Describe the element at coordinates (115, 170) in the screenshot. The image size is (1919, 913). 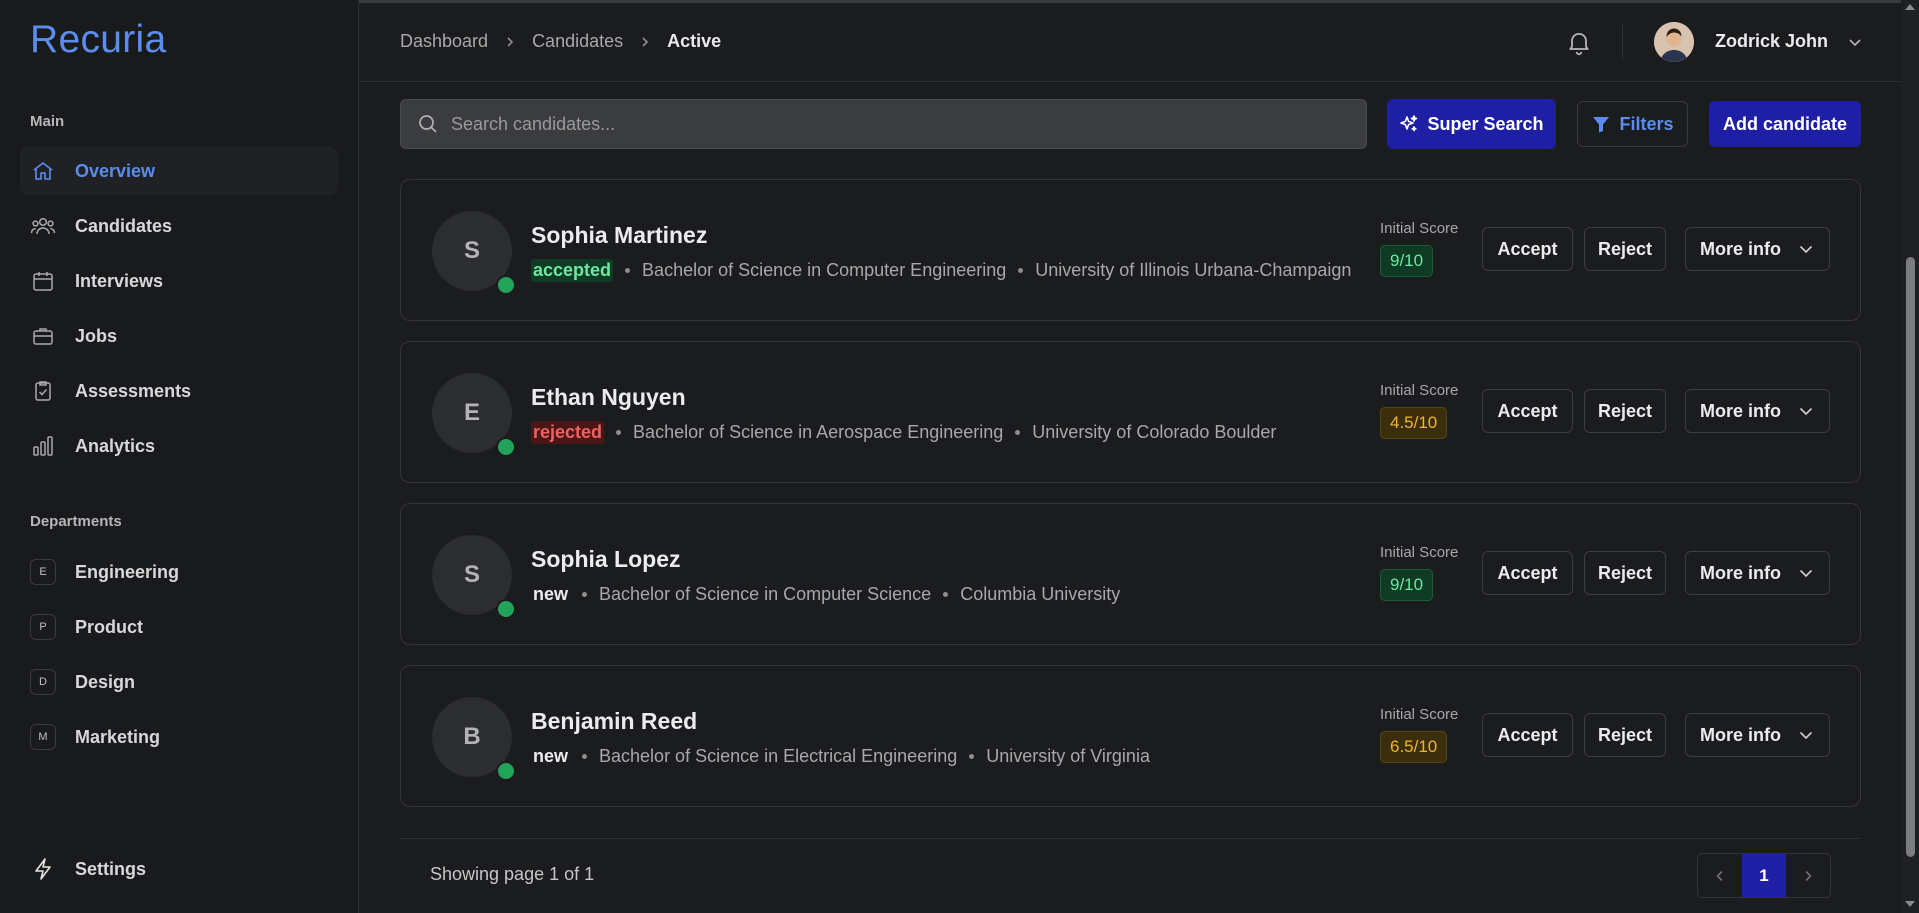
I see `sidebar-item-label: Overview` at that location.